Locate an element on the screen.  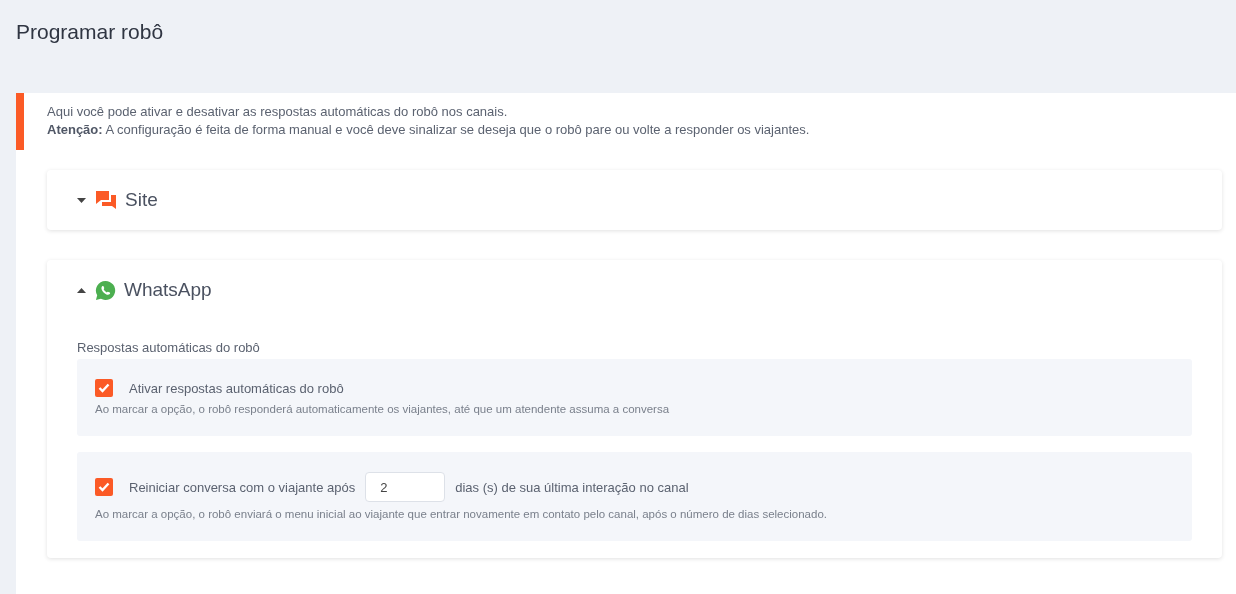
days-field: 2 is located at coordinates (405, 487).